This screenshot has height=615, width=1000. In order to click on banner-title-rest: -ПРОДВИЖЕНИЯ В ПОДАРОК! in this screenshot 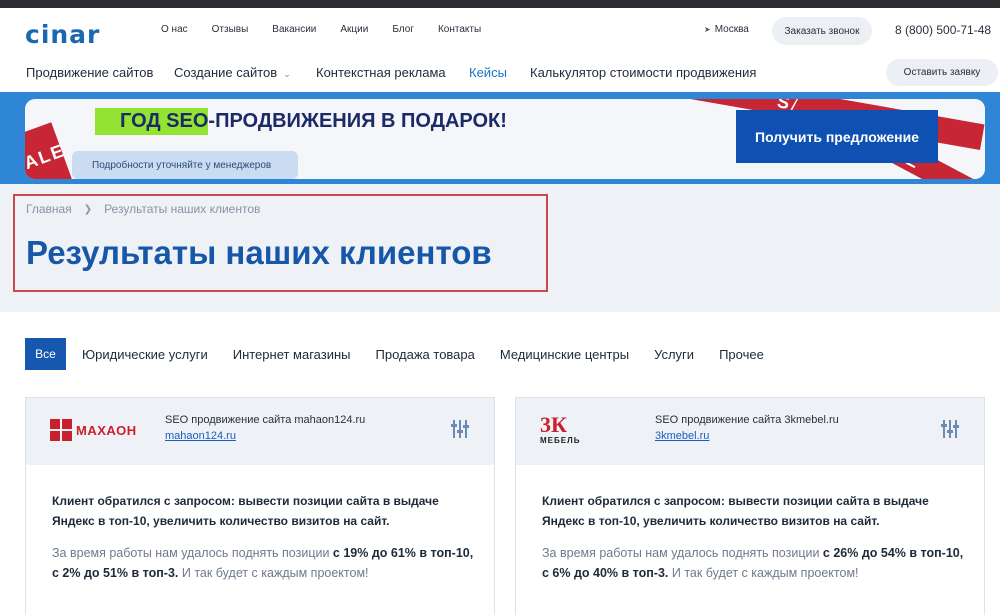, I will do `click(357, 121)`.